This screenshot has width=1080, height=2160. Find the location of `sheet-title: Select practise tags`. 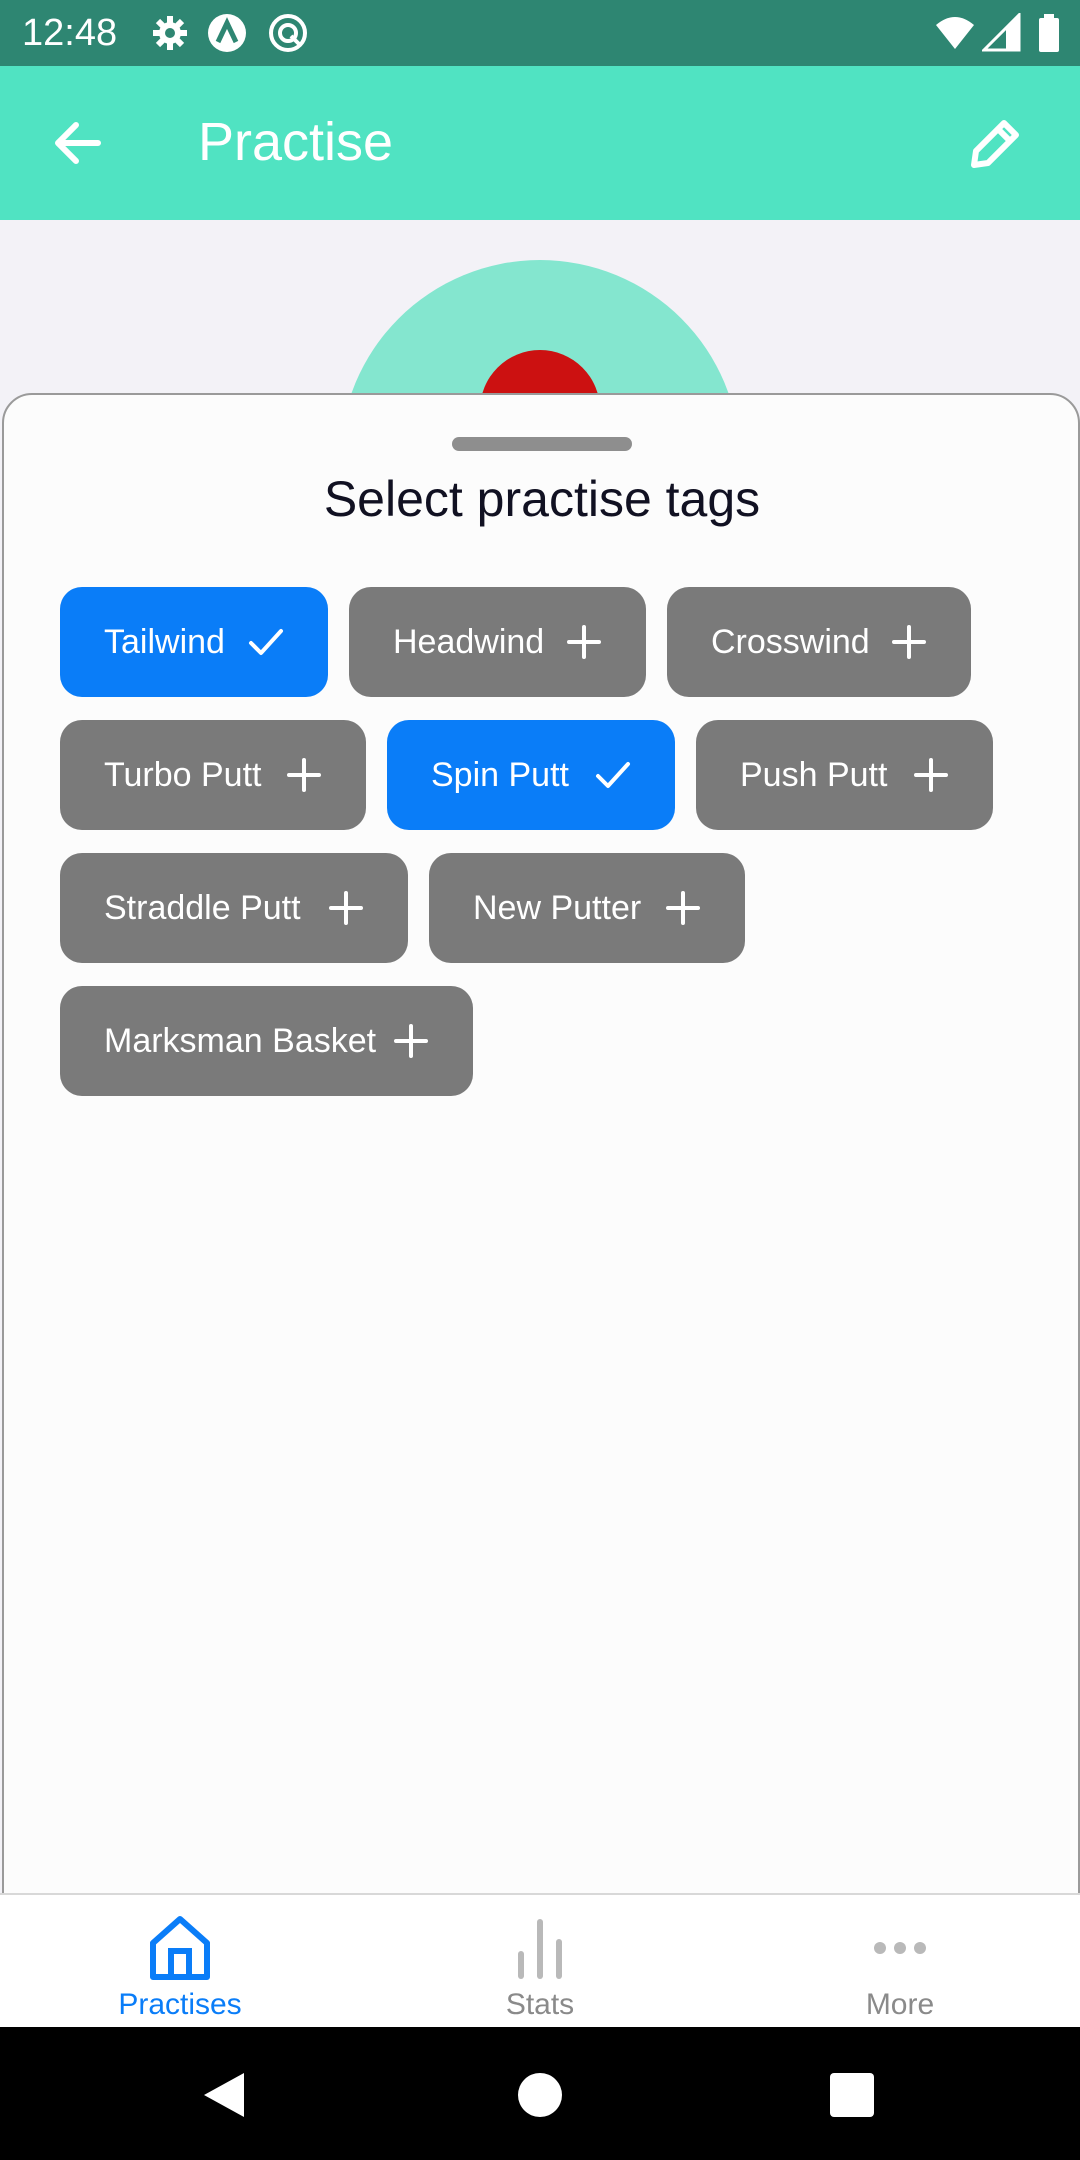

sheet-title: Select practise tags is located at coordinates (542, 499).